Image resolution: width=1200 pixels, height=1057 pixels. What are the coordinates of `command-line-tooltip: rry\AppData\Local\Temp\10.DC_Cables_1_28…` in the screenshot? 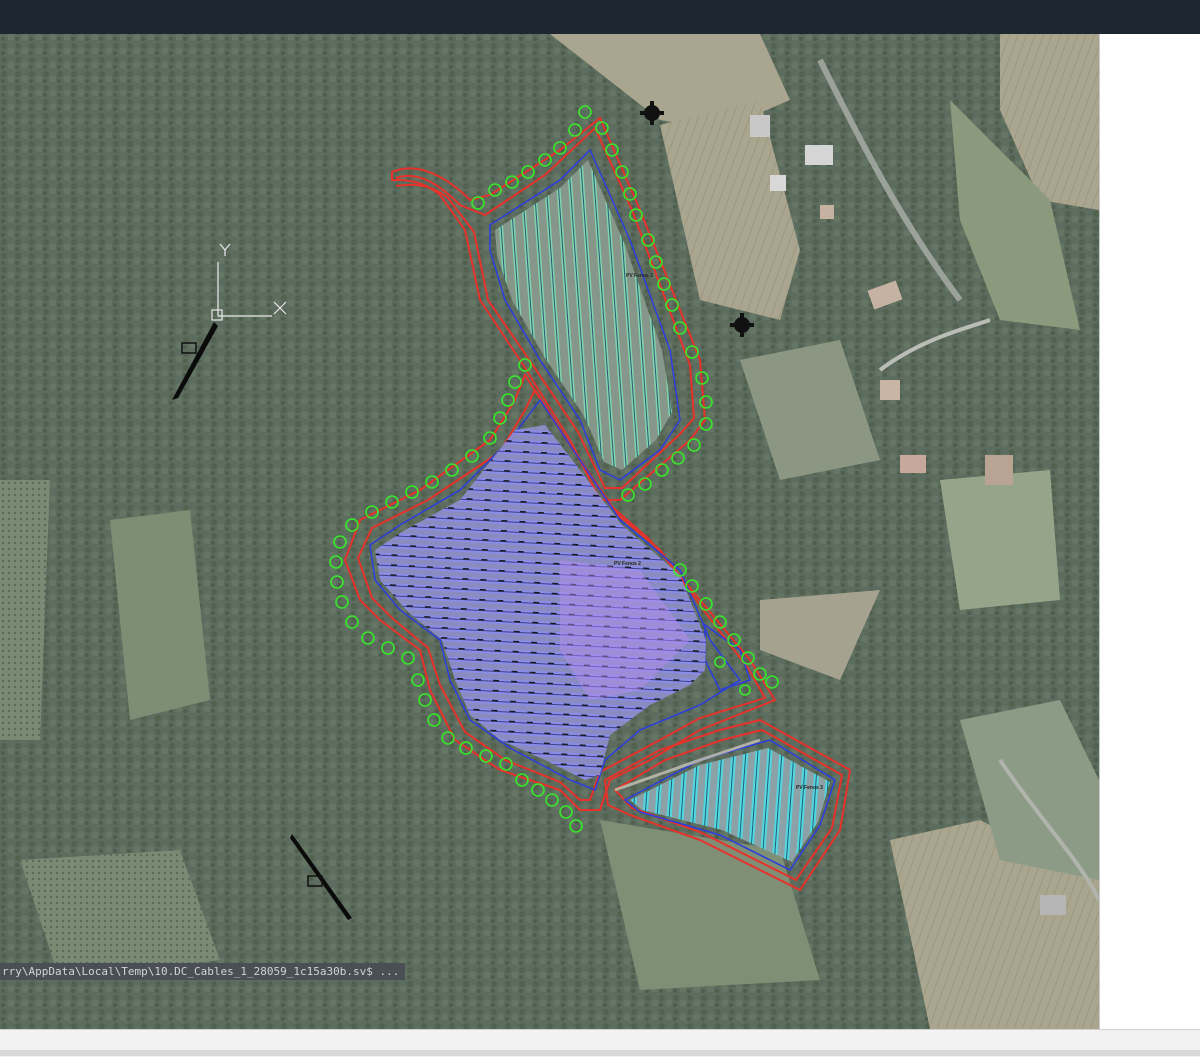 It's located at (203, 971).